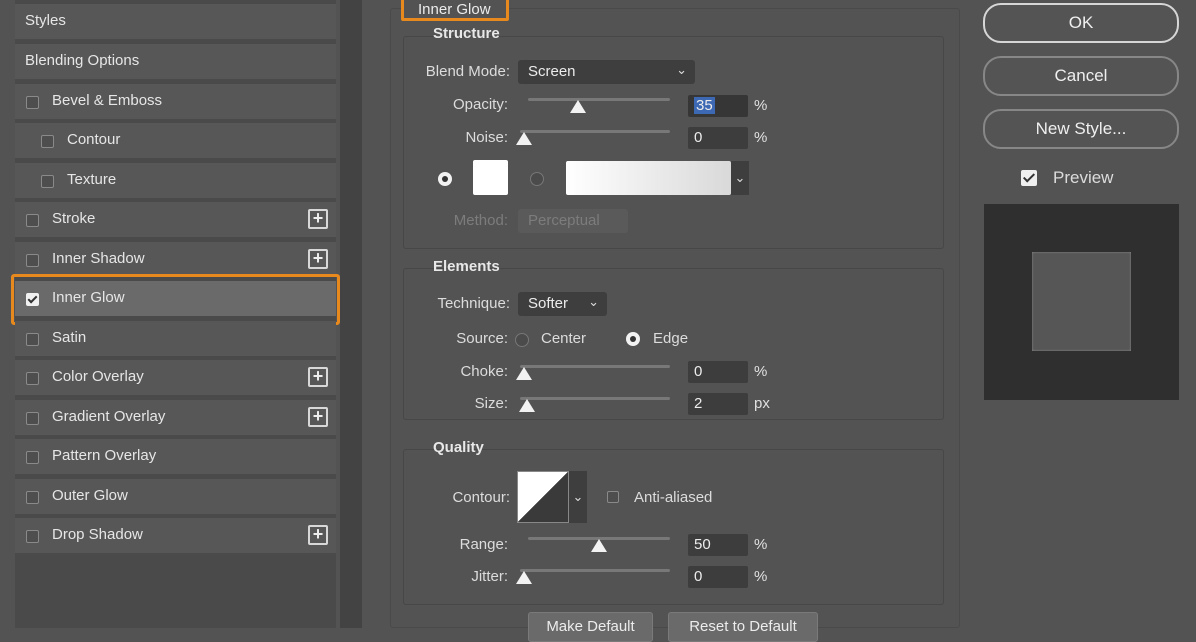 This screenshot has height=642, width=1196. Describe the element at coordinates (32, 457) in the screenshot. I see `pattern-overlay-checkbox` at that location.